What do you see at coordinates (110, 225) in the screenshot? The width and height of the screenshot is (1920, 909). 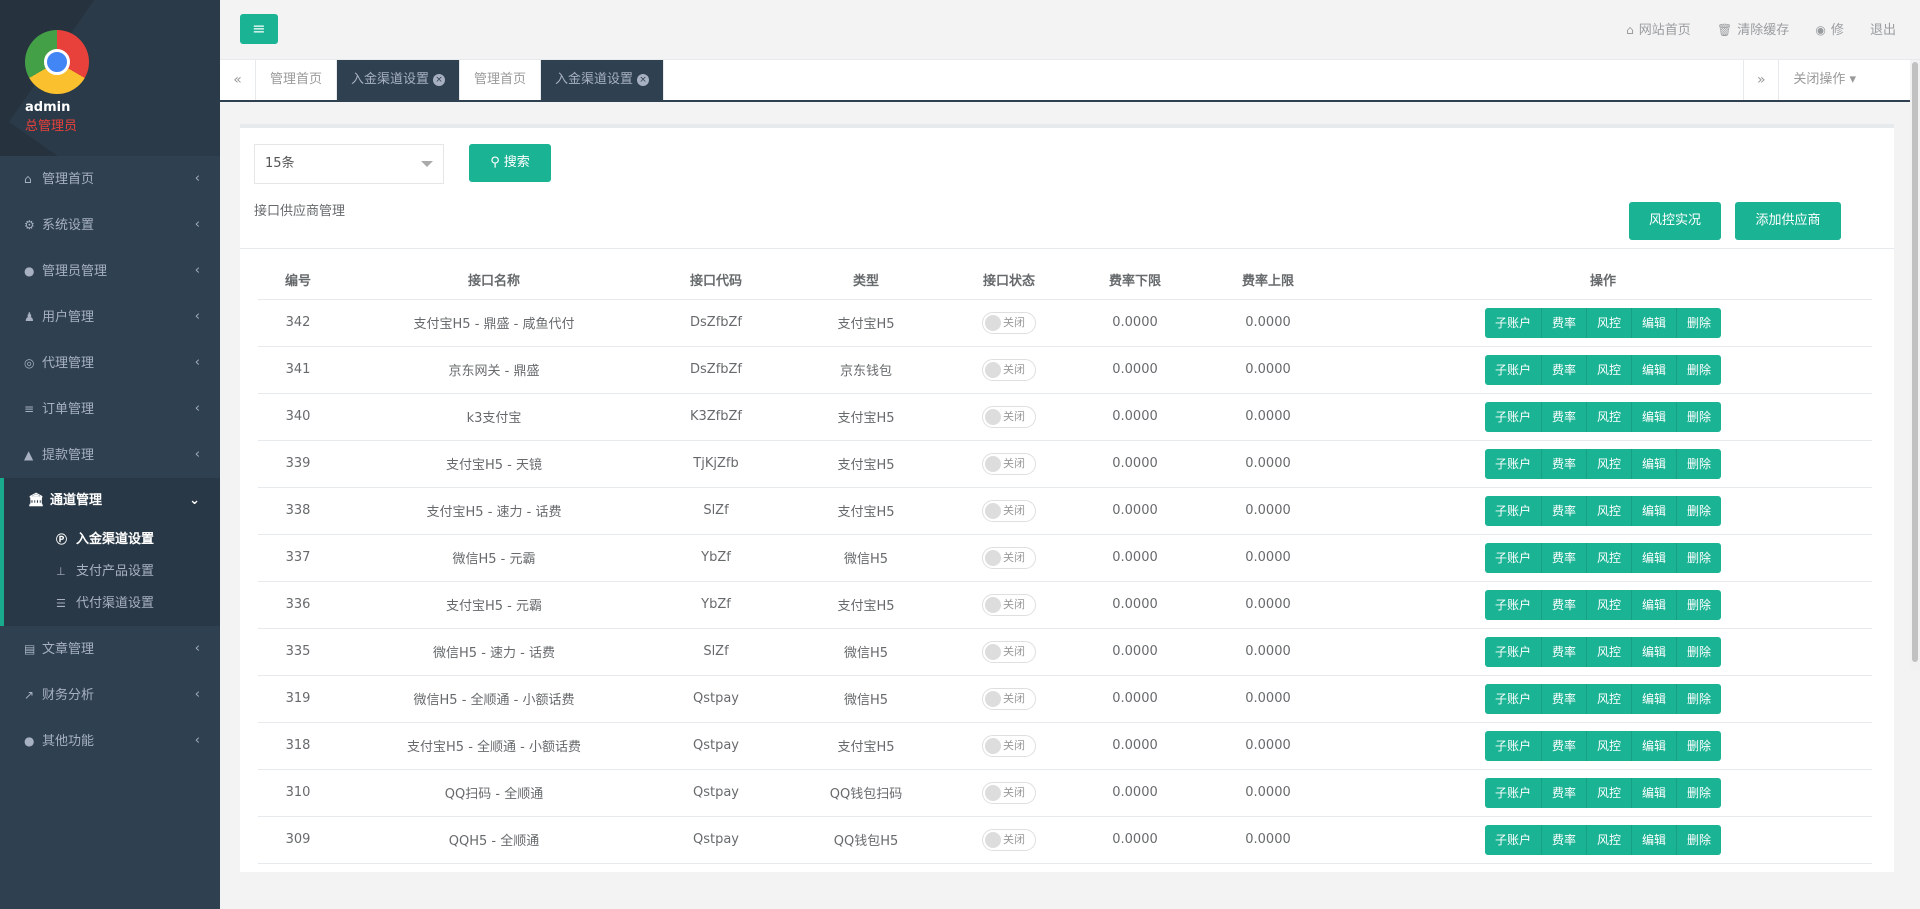 I see `sidebar-item-system: ⚙ 系统设置 ‹` at bounding box center [110, 225].